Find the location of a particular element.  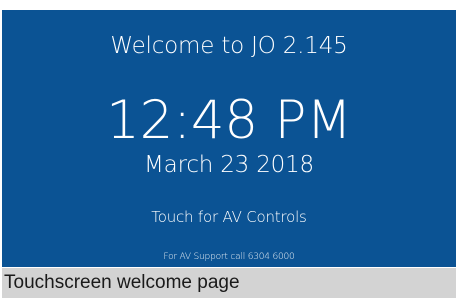

av-support-text: For AV Support call 6304 6000 is located at coordinates (229, 257).